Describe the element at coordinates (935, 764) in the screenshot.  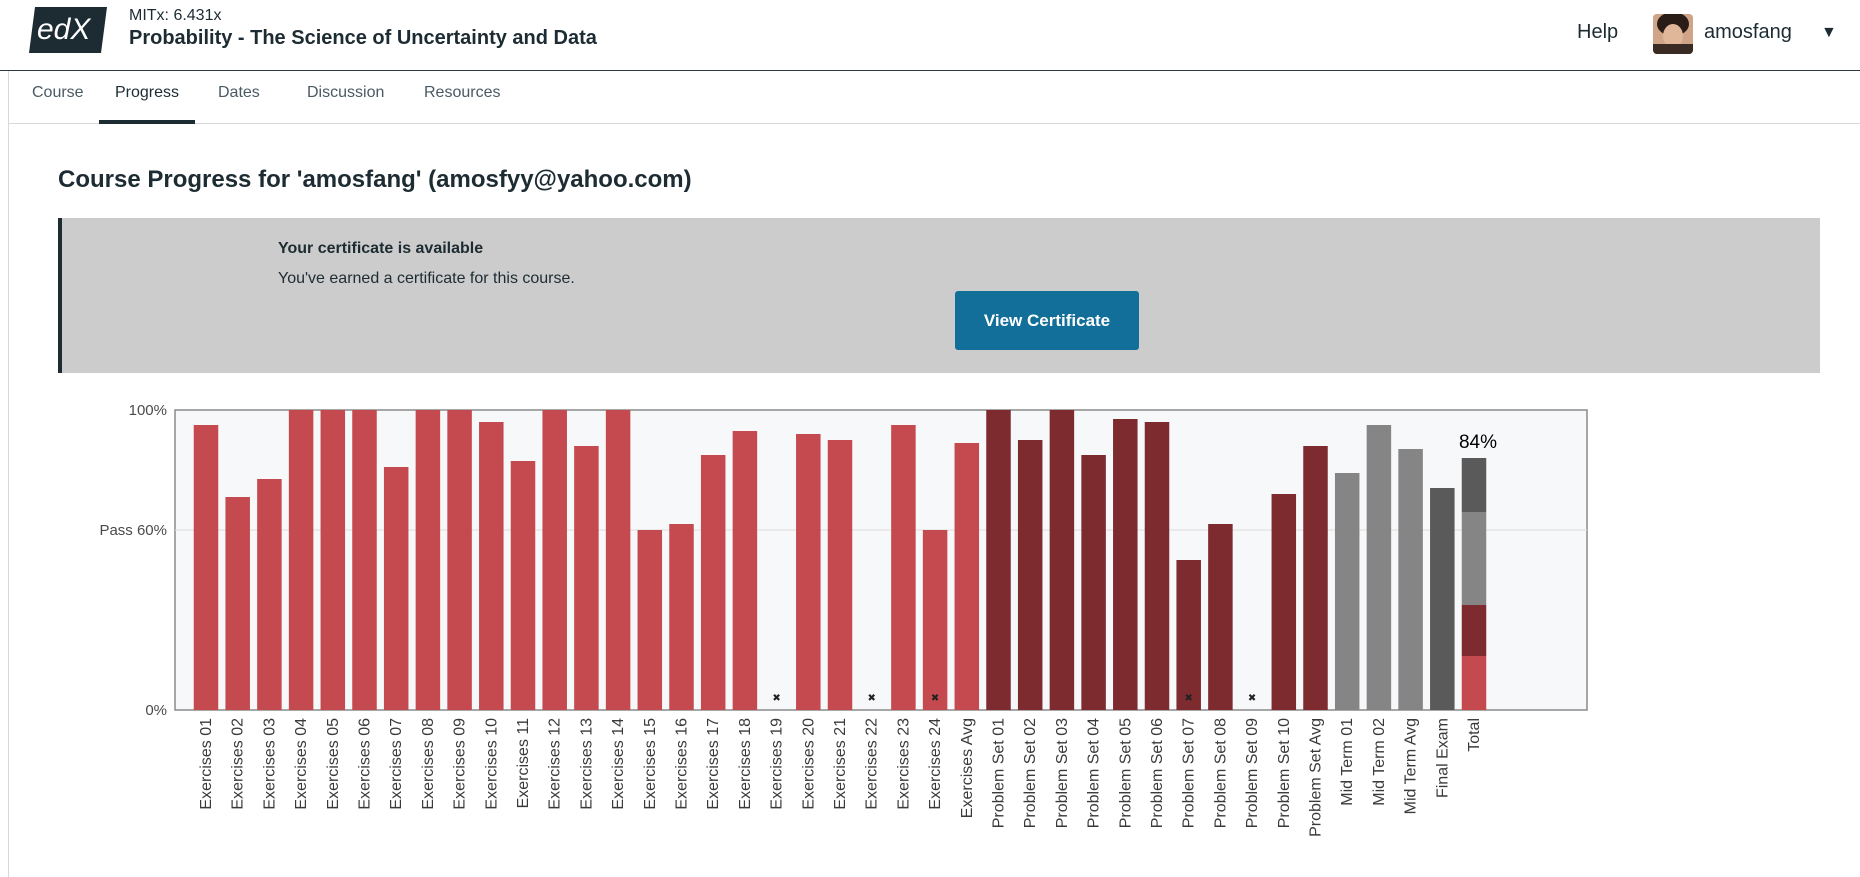
I see `x-tick-label: Exercises 24` at that location.